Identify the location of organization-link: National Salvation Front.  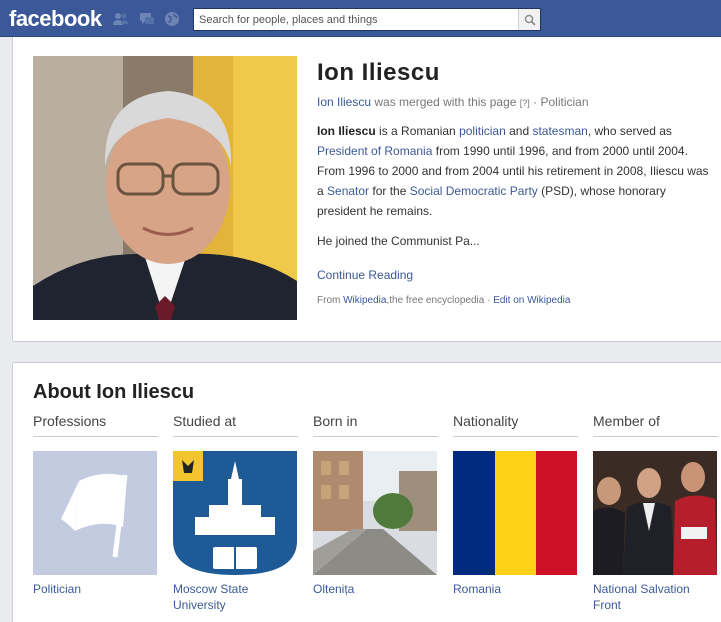
(655, 597).